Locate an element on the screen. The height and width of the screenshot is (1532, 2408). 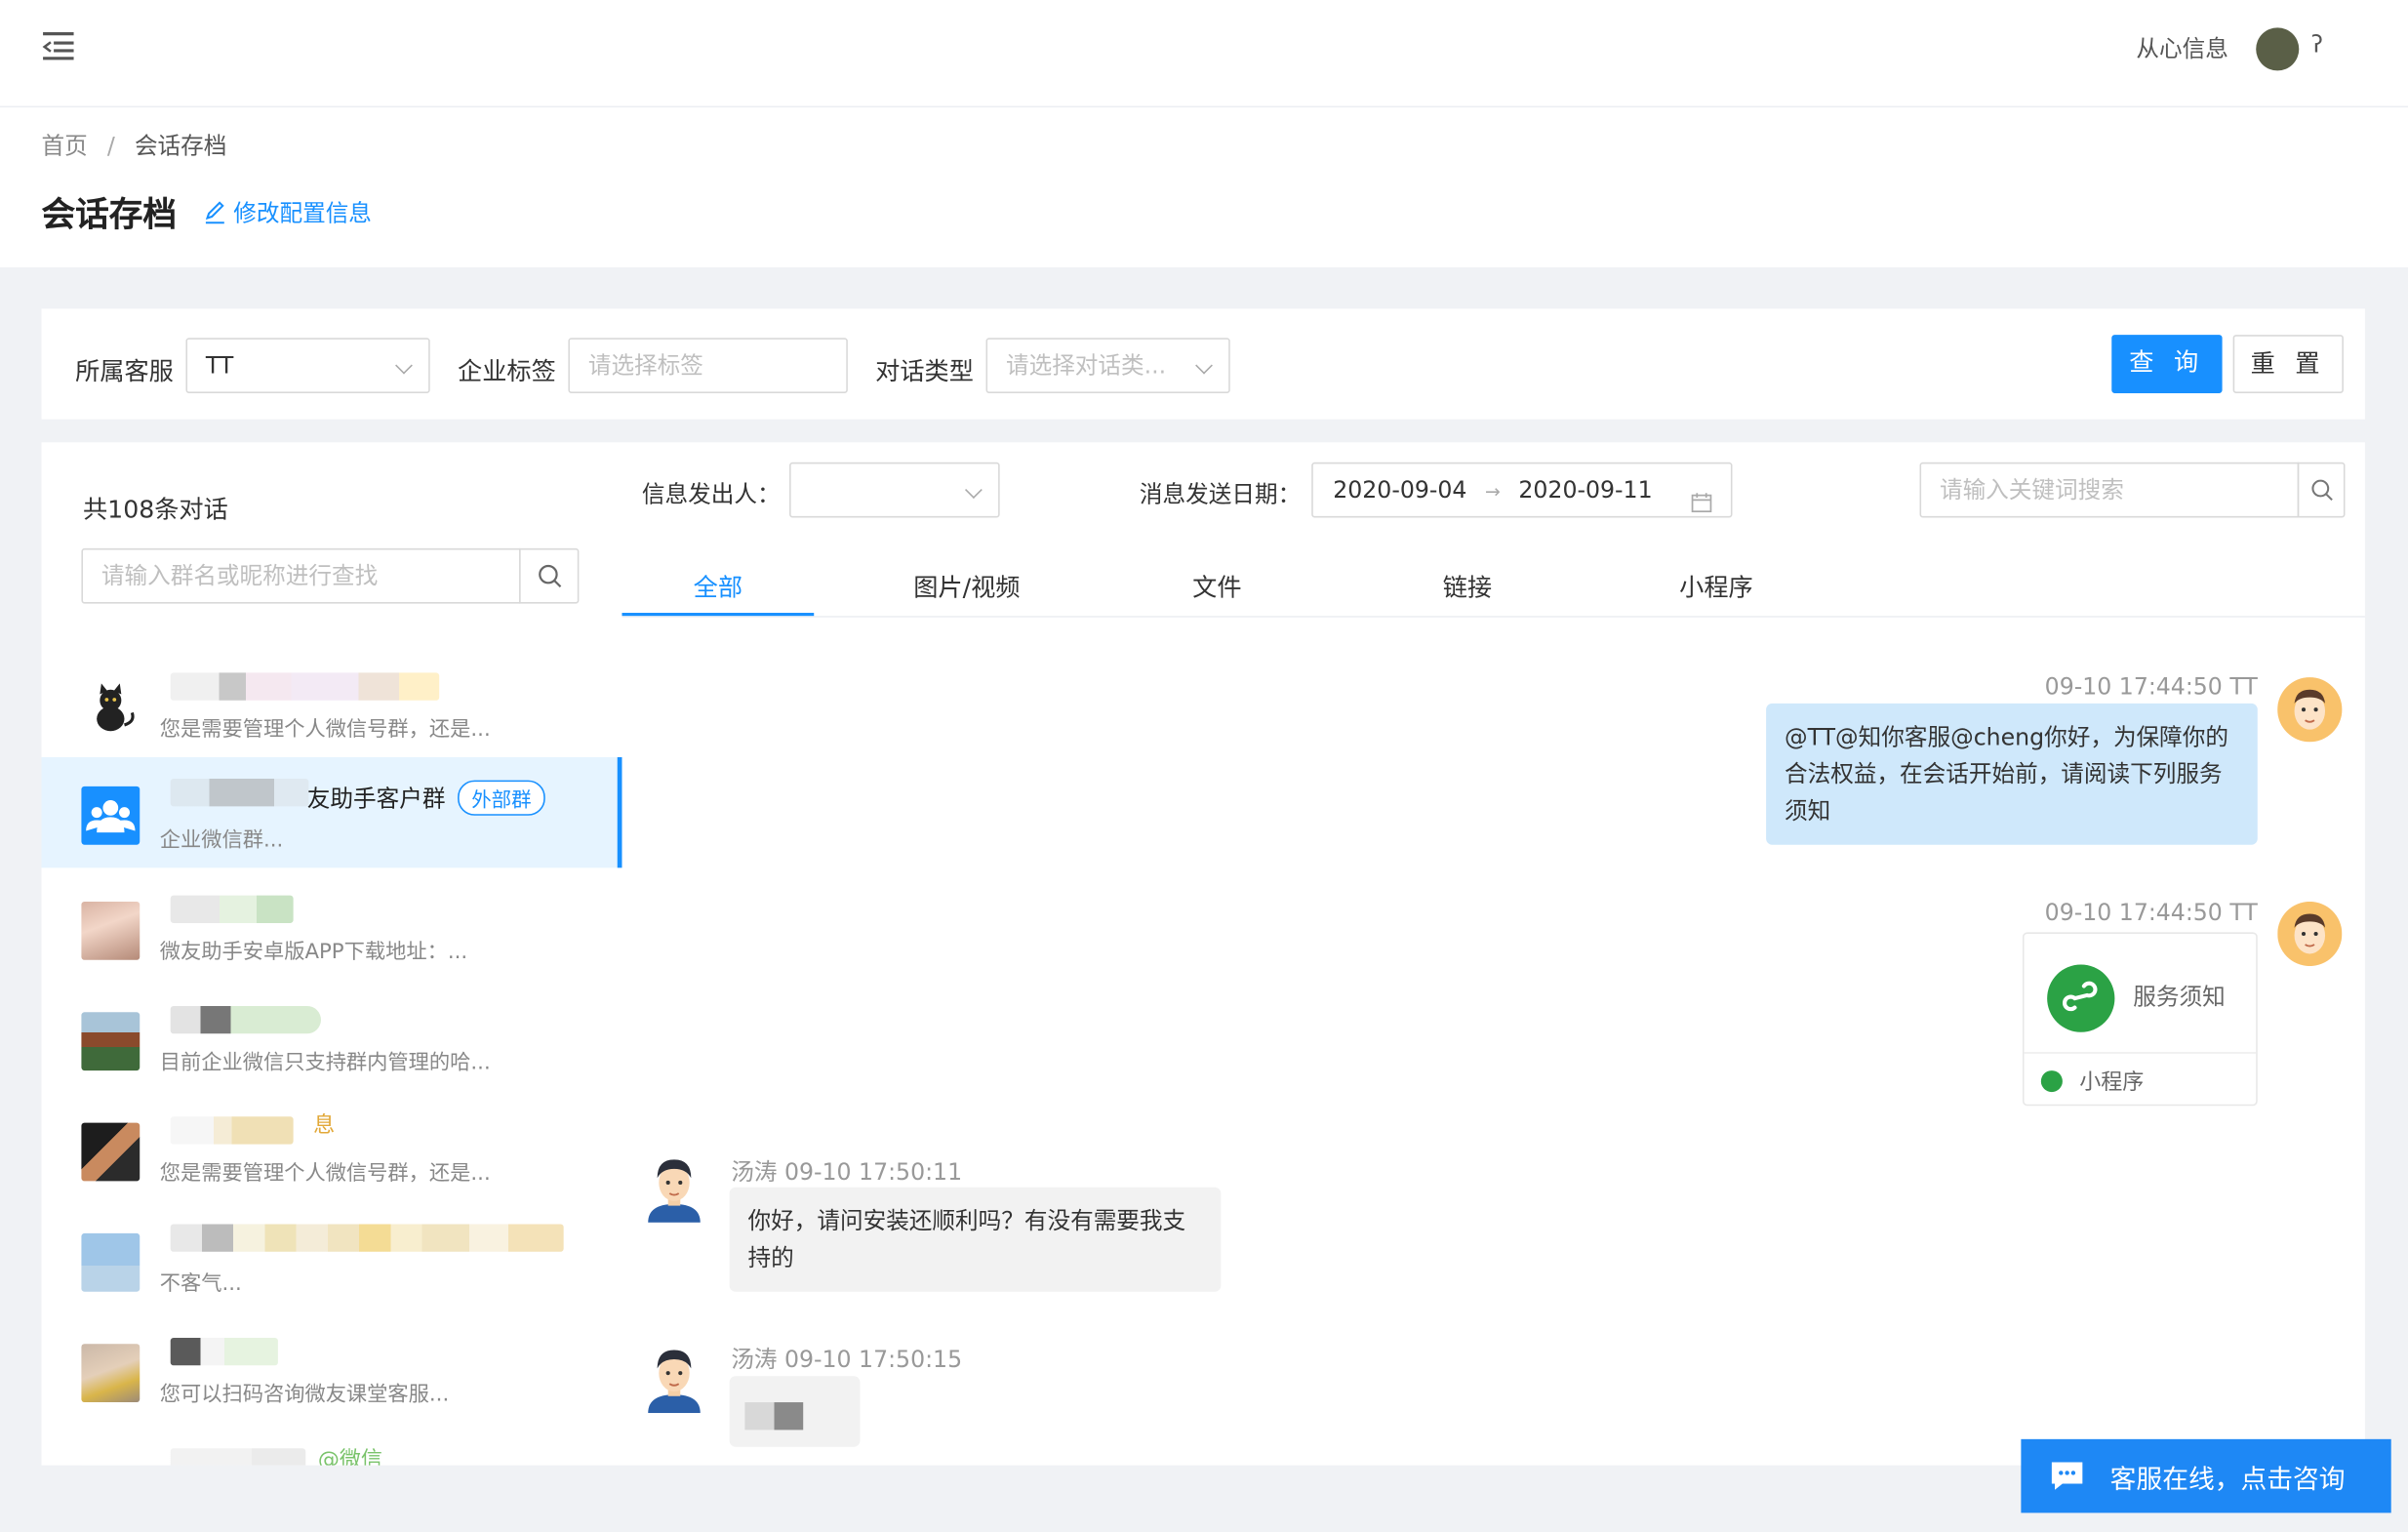
date-end: 2020-09-11 is located at coordinates (1585, 490).